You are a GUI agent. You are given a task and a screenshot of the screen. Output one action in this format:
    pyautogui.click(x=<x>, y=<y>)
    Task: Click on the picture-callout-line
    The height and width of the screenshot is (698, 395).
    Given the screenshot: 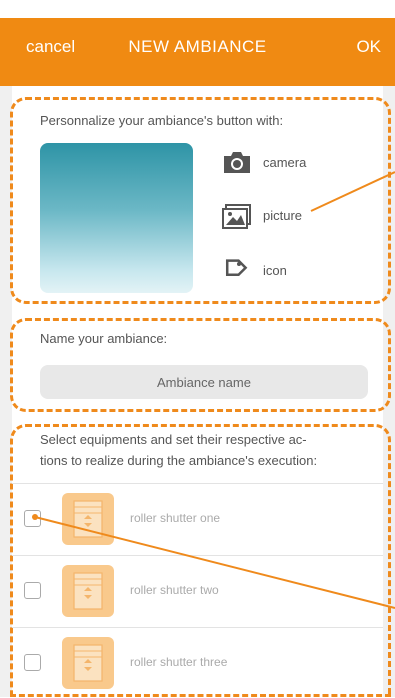 What is the action you would take?
    pyautogui.click(x=352, y=191)
    